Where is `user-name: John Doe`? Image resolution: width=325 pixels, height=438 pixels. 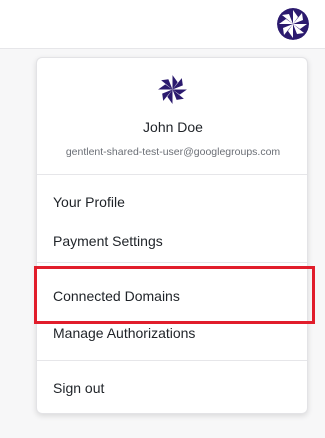
user-name: John Doe is located at coordinates (173, 127).